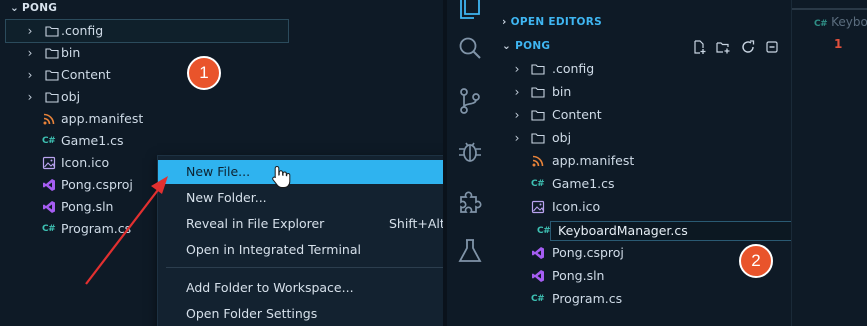 The image size is (867, 326). What do you see at coordinates (470, 101) in the screenshot?
I see `source-control-icon` at bounding box center [470, 101].